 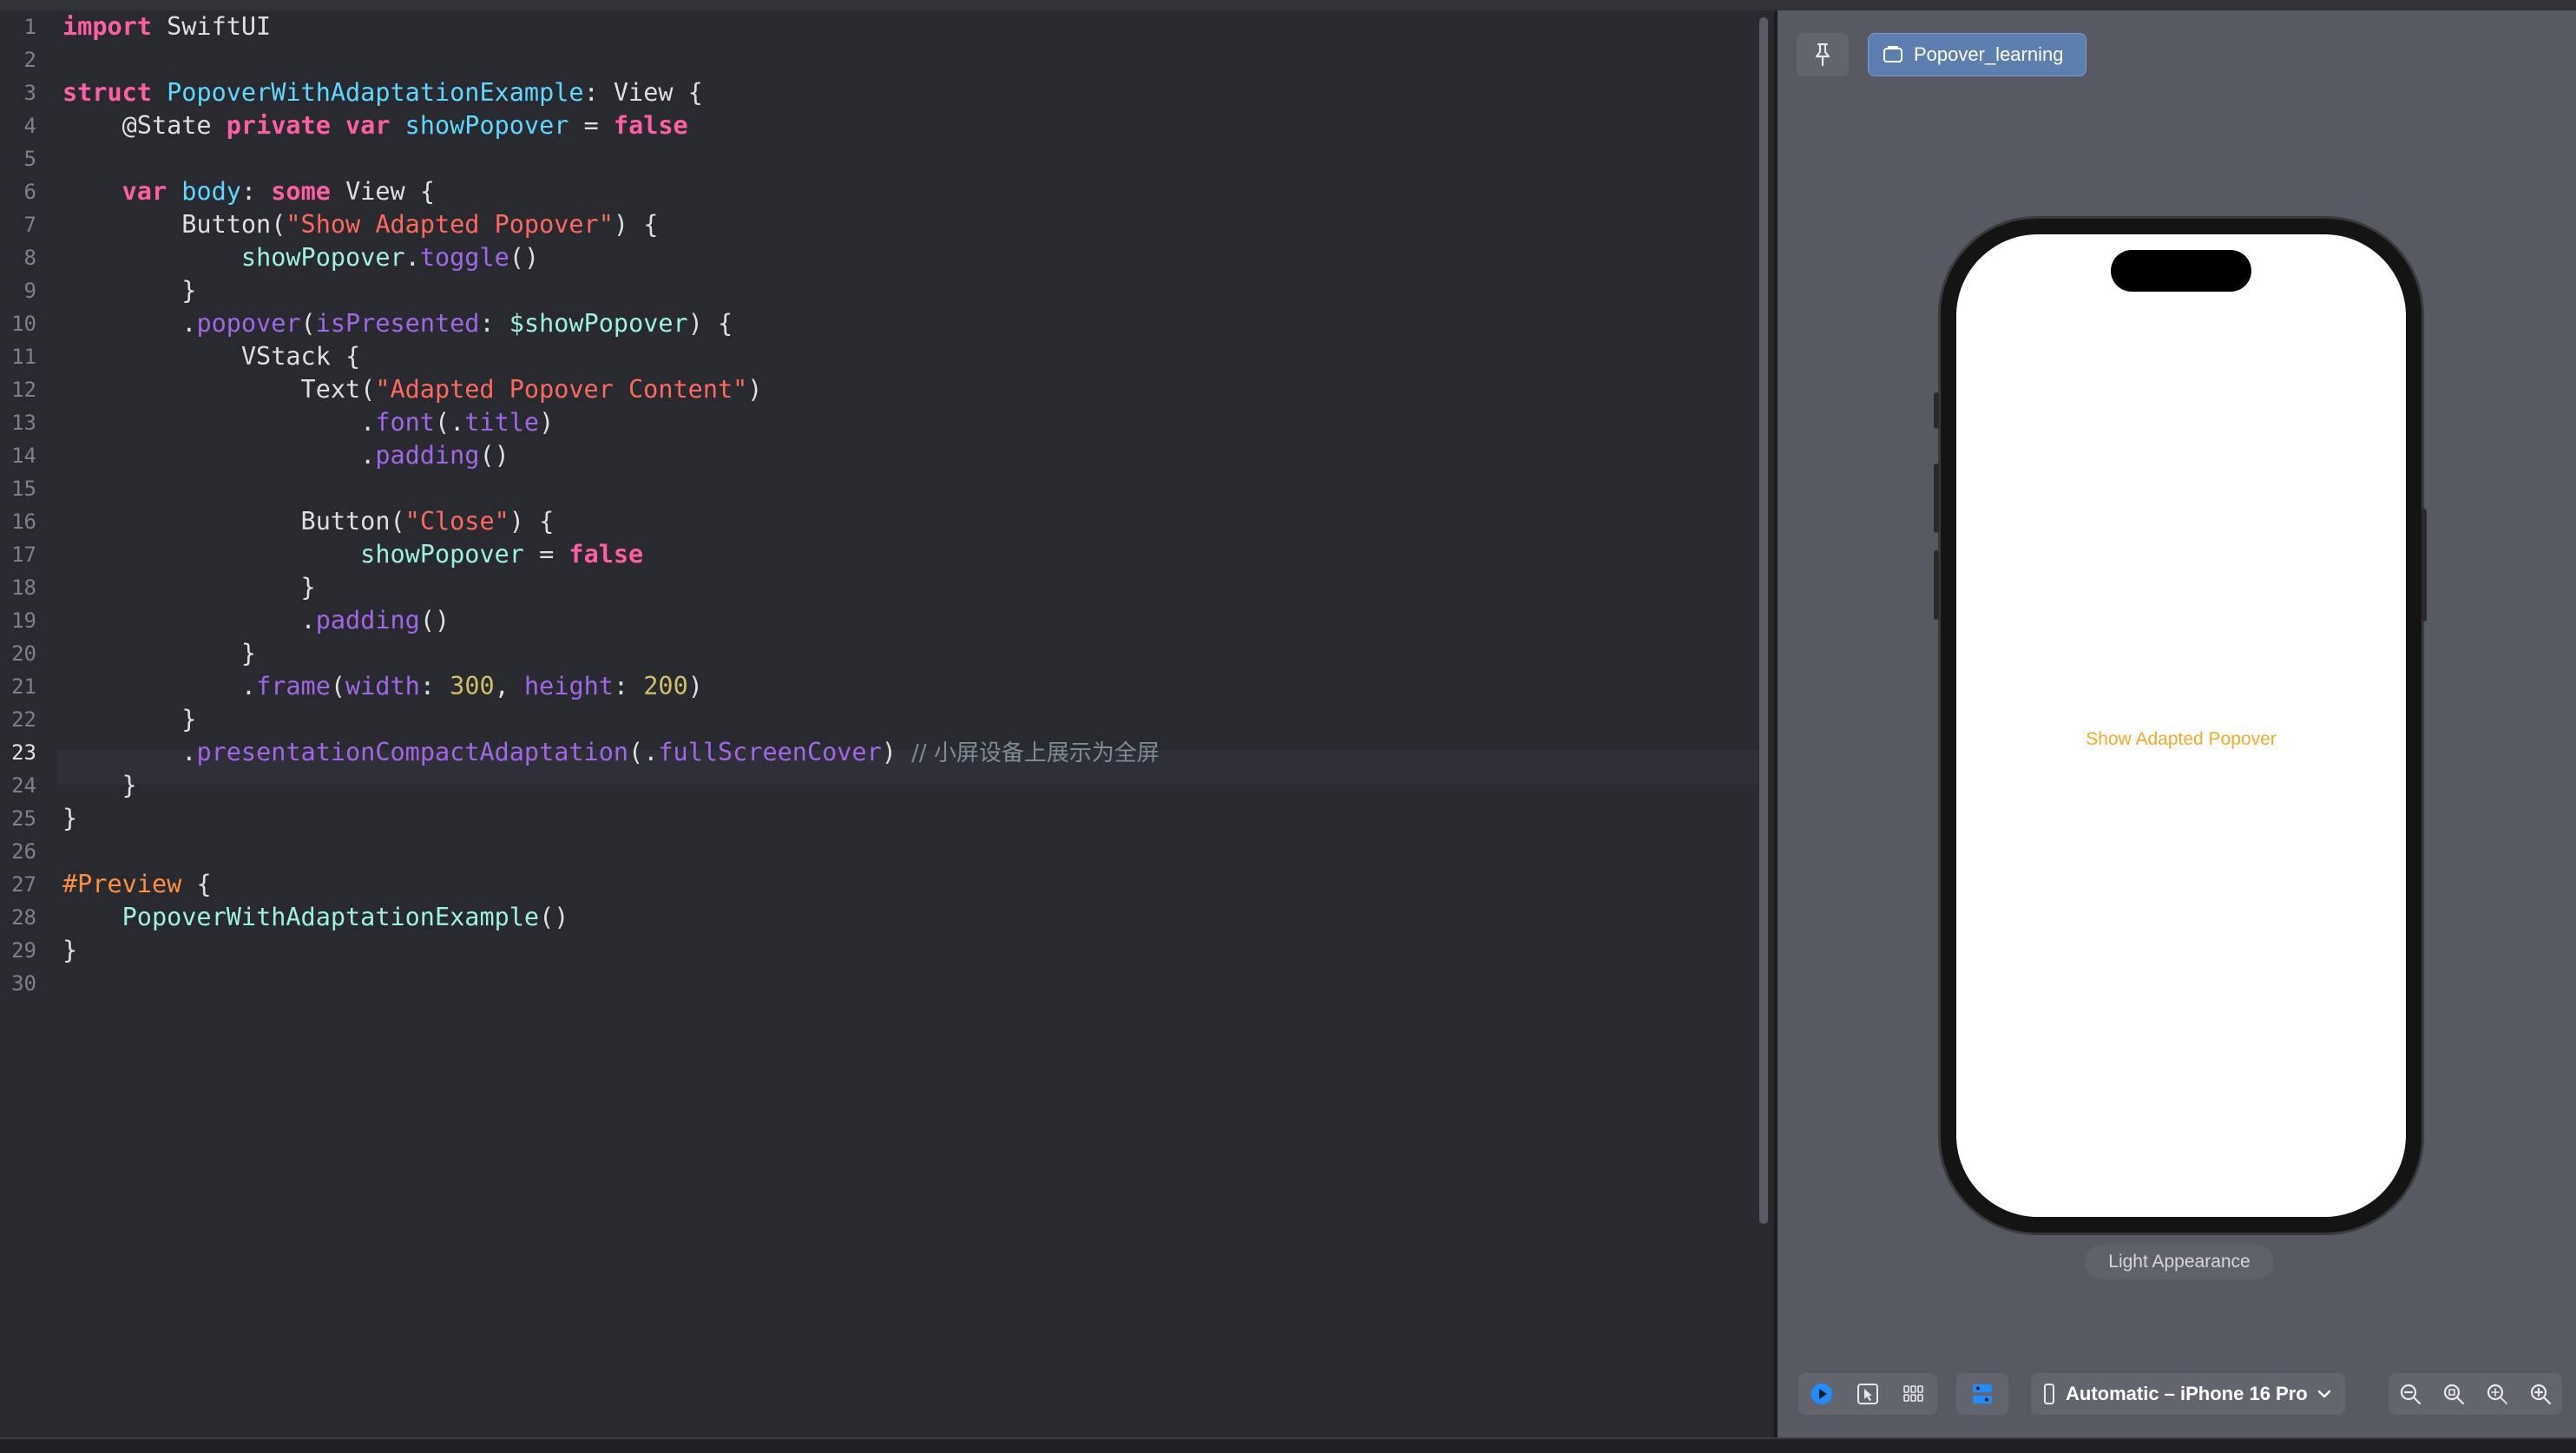 What do you see at coordinates (18, 26) in the screenshot?
I see `line-number: 1` at bounding box center [18, 26].